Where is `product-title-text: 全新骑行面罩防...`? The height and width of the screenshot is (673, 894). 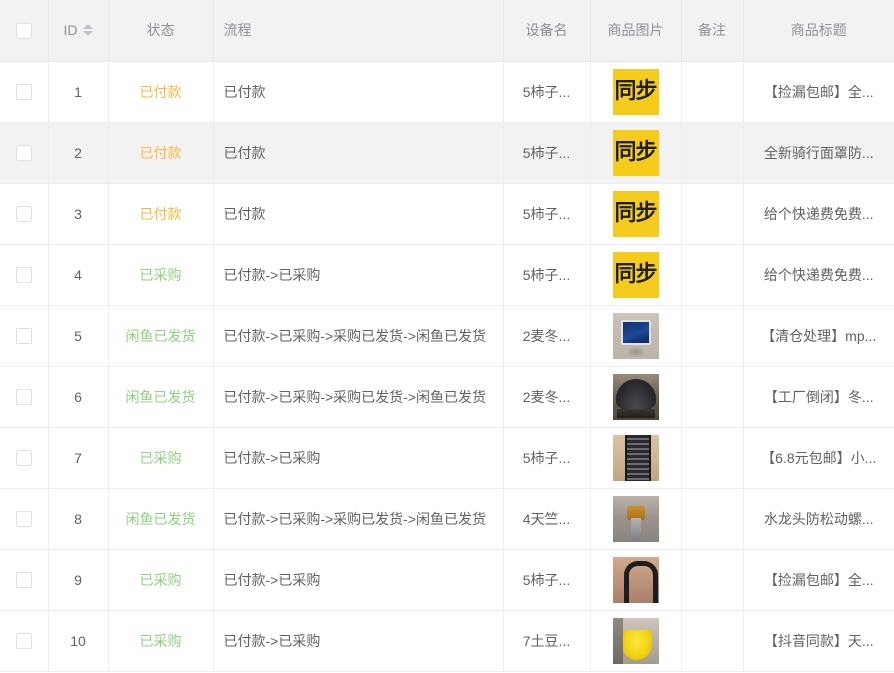 product-title-text: 全新骑行面罩防... is located at coordinates (818, 152).